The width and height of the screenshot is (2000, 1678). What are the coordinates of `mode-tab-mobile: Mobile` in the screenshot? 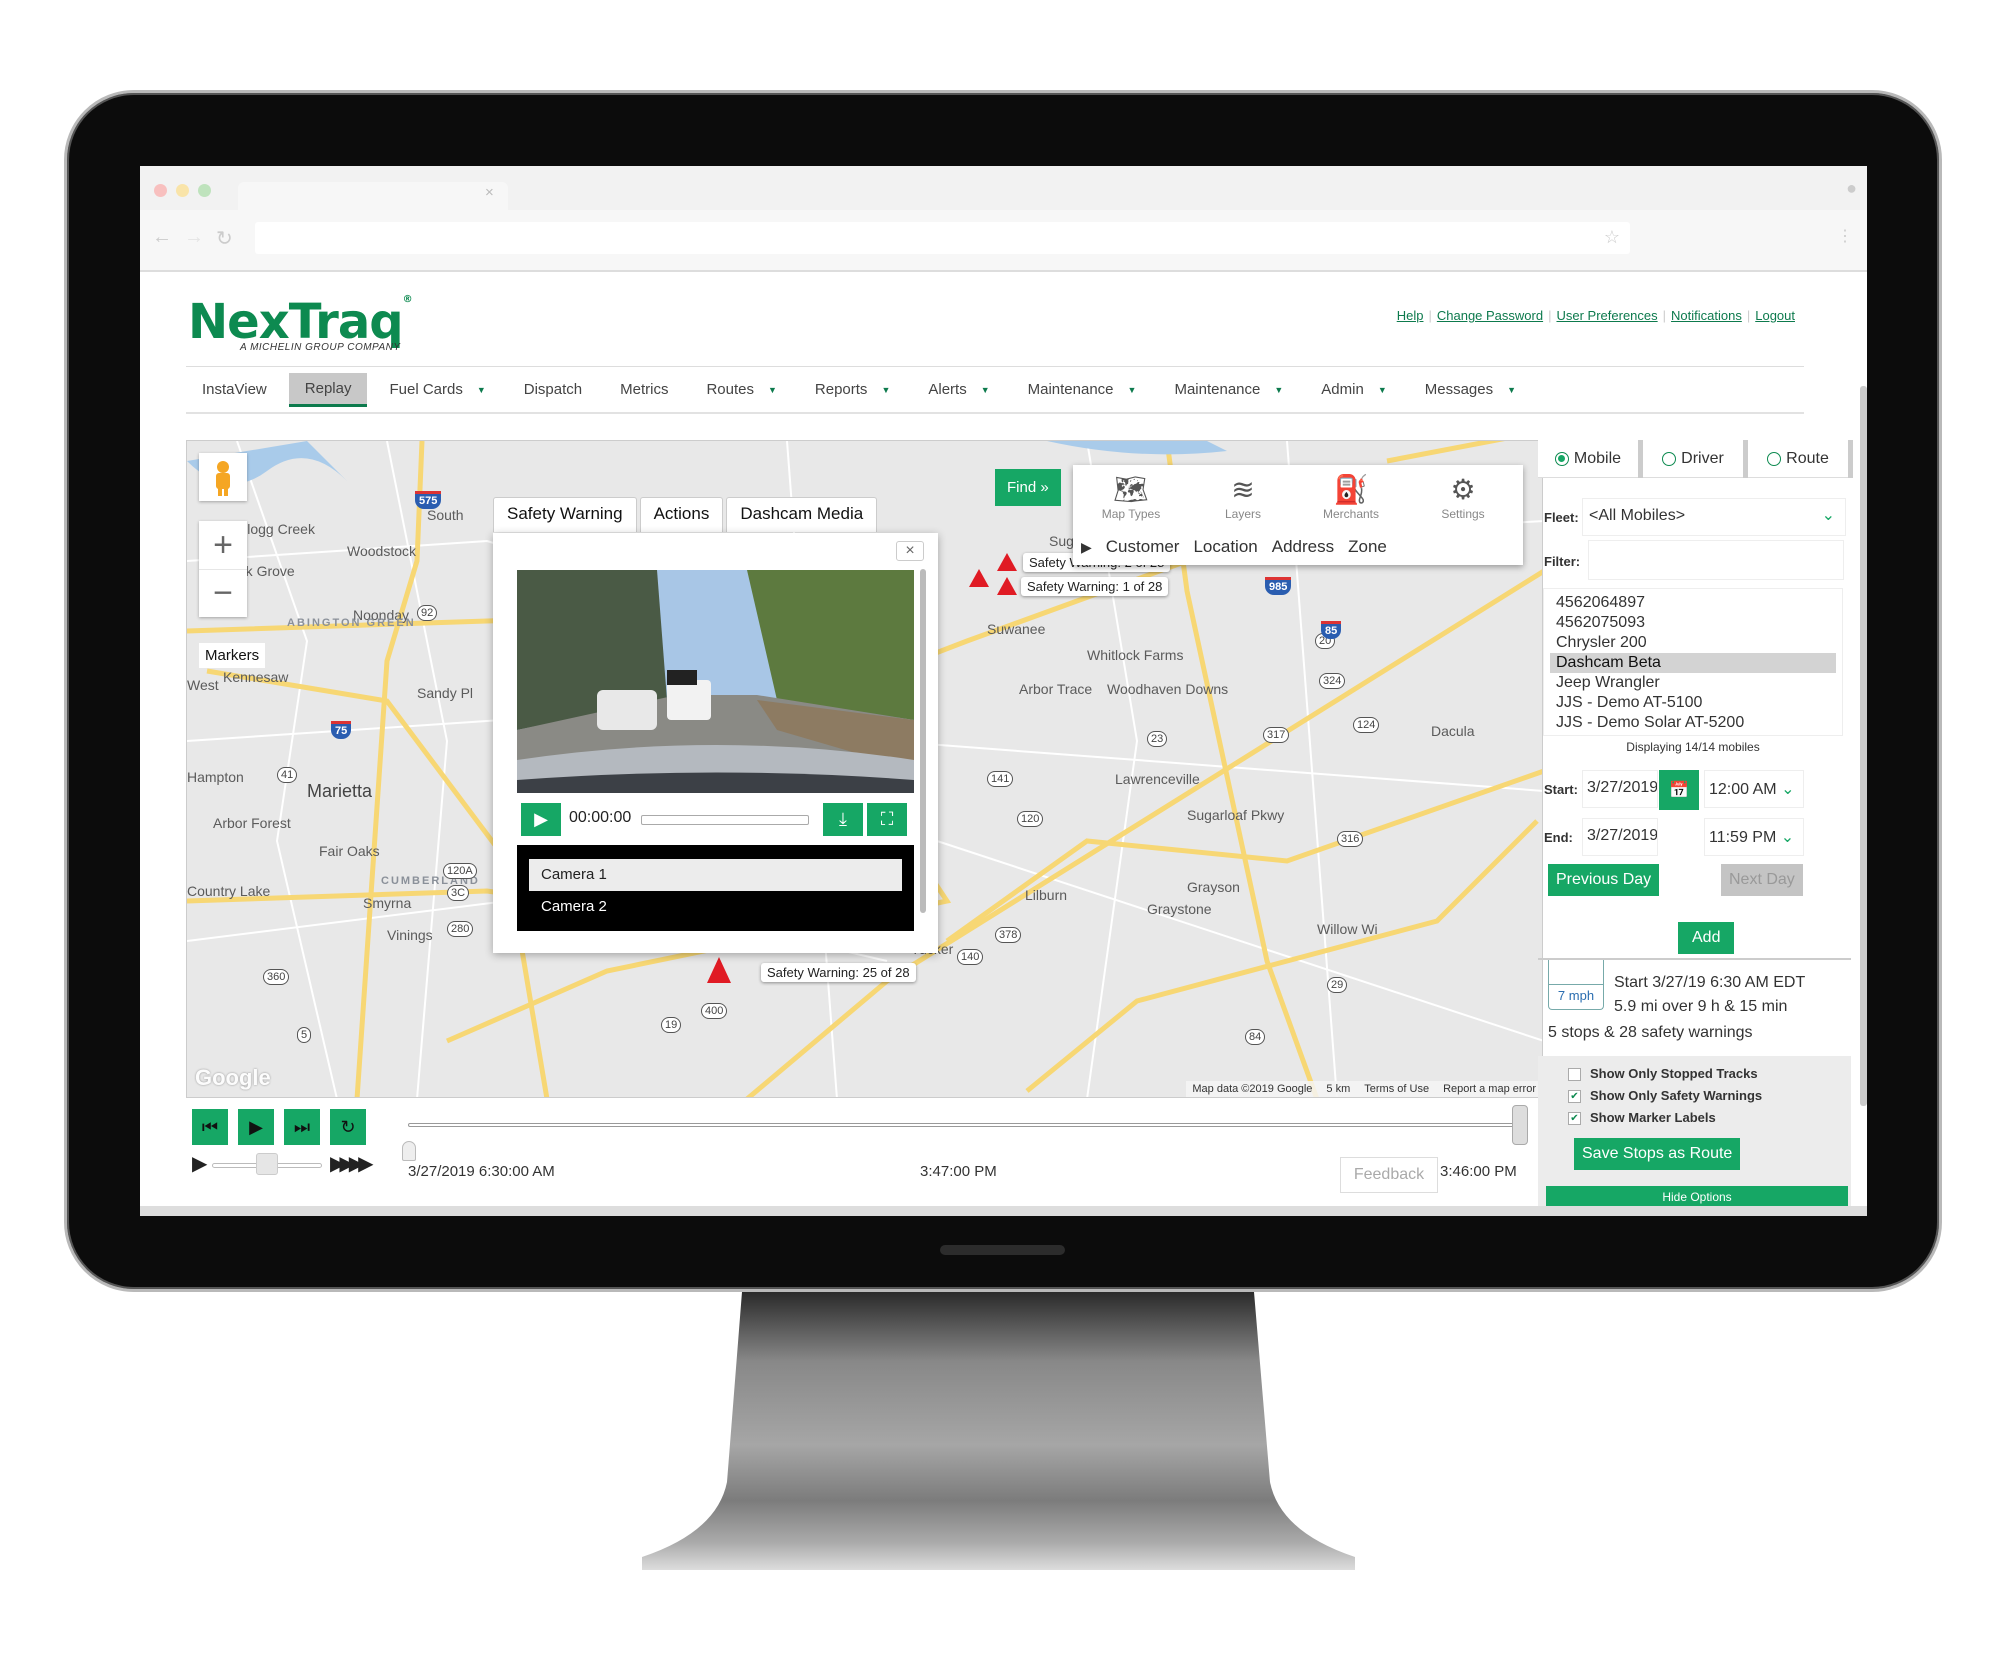 It's located at (1588, 459).